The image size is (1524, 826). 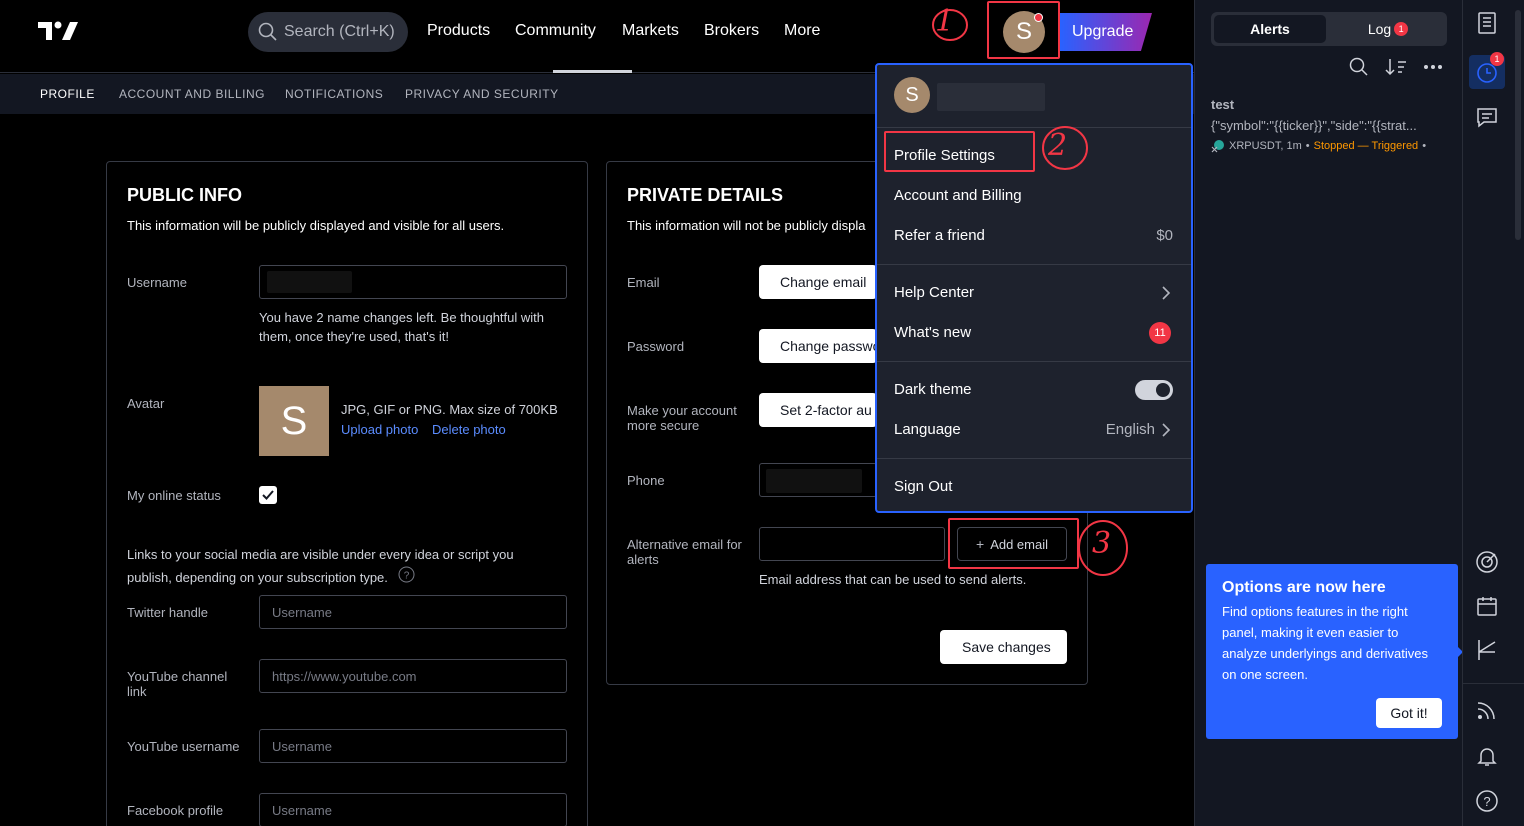 What do you see at coordinates (818, 410) in the screenshot?
I see `two-factor-button: Set 2-factor au` at bounding box center [818, 410].